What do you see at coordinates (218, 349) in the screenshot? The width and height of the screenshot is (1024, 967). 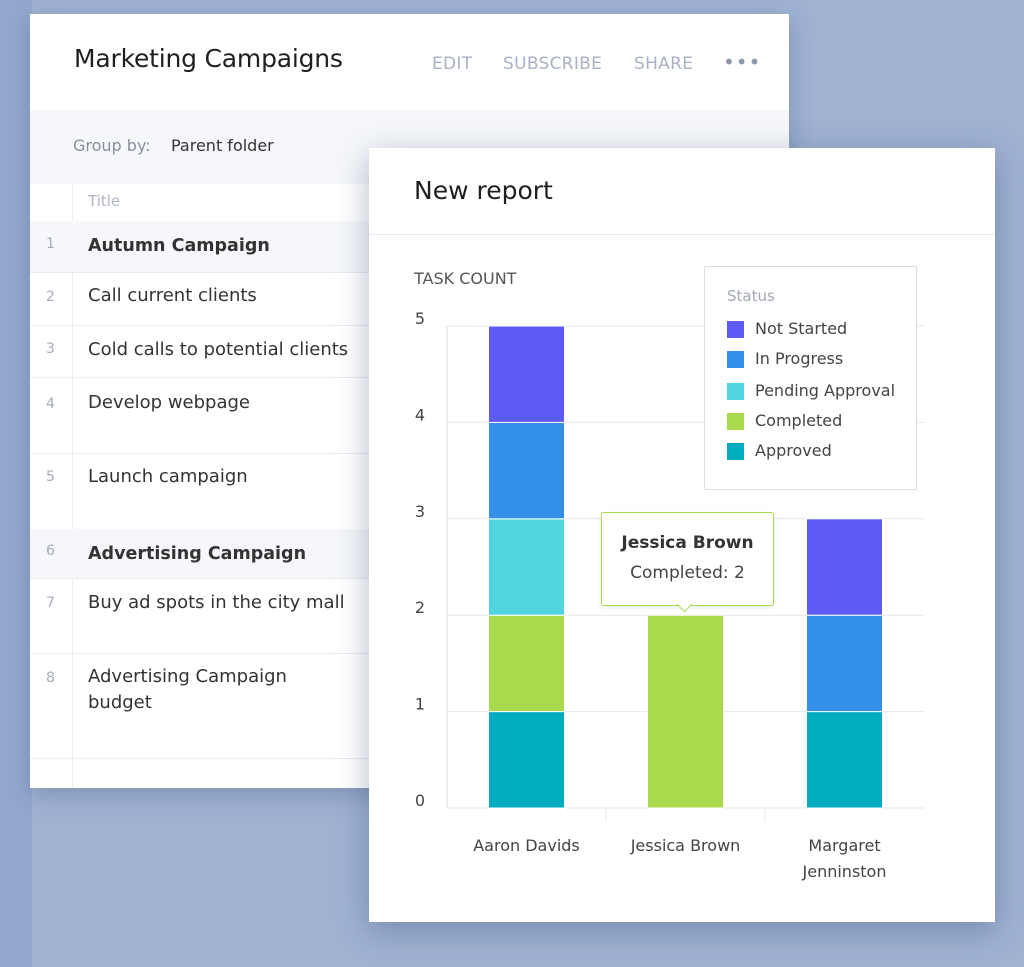 I see `row-title: Cold calls to potential clients` at bounding box center [218, 349].